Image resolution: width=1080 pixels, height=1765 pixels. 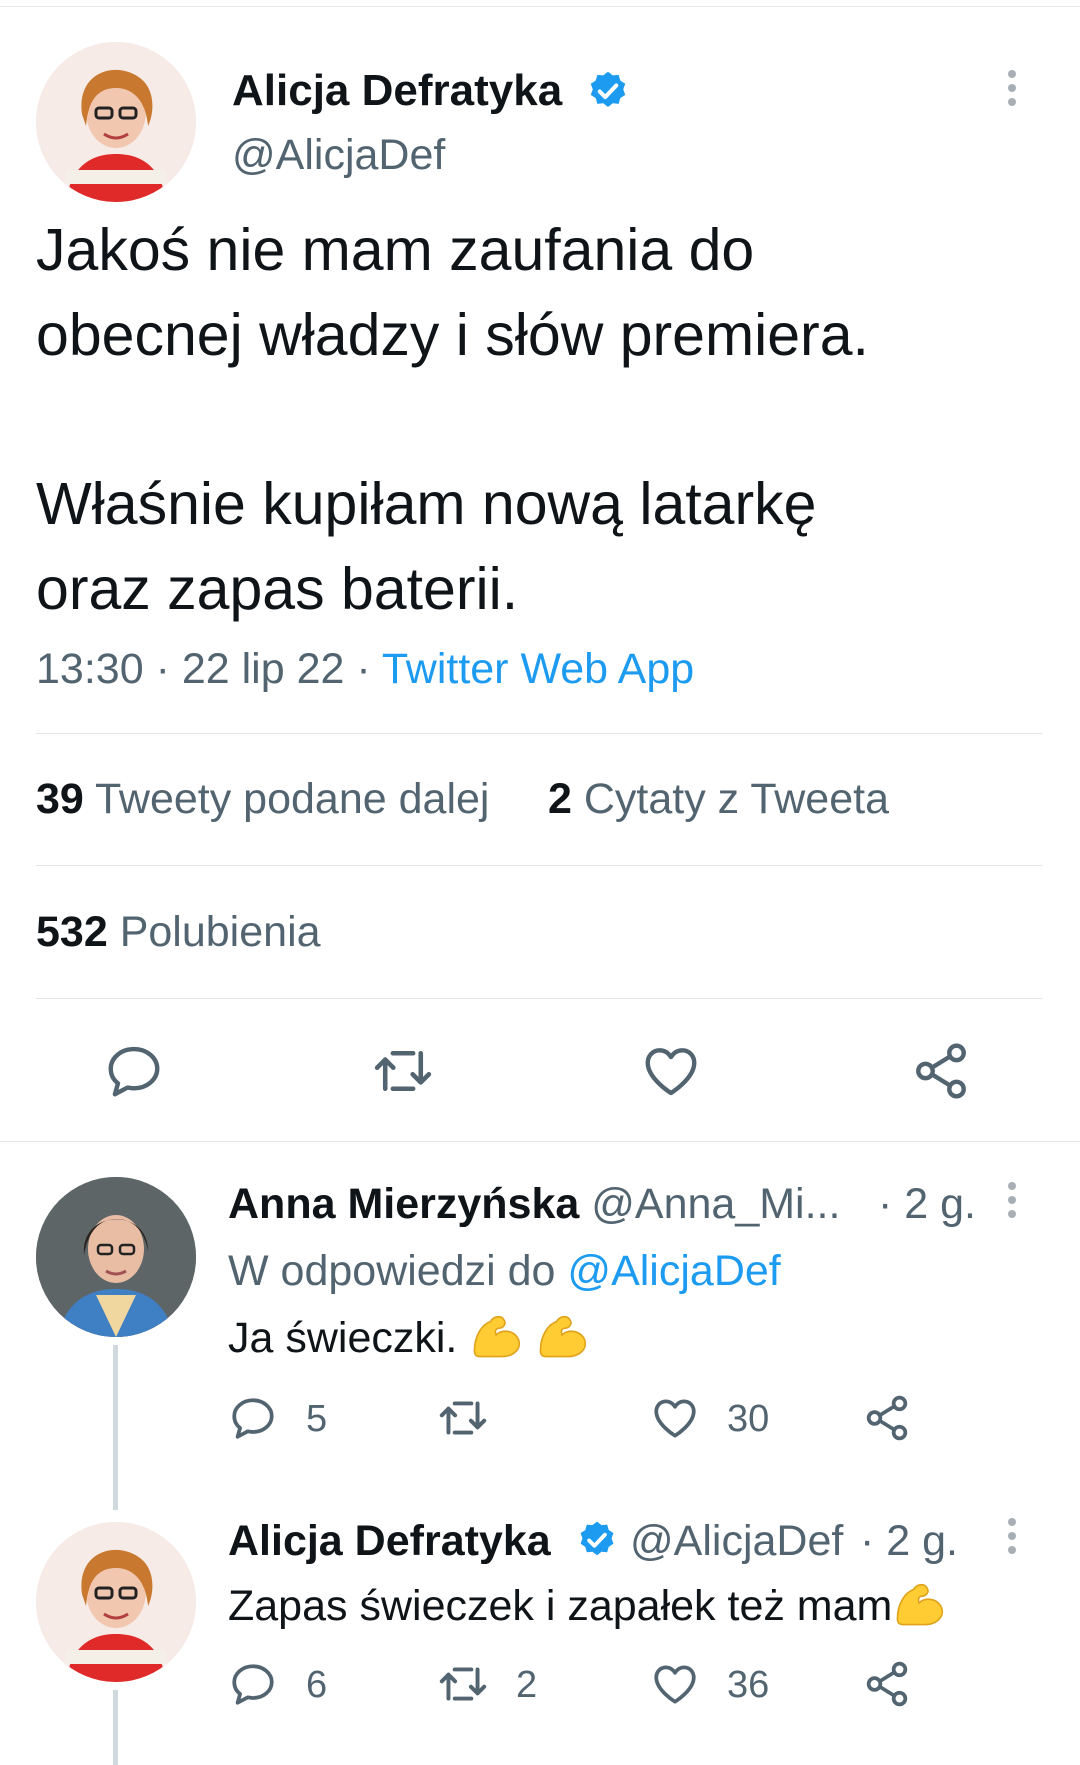 What do you see at coordinates (540, 1141) in the screenshot?
I see `section-divider` at bounding box center [540, 1141].